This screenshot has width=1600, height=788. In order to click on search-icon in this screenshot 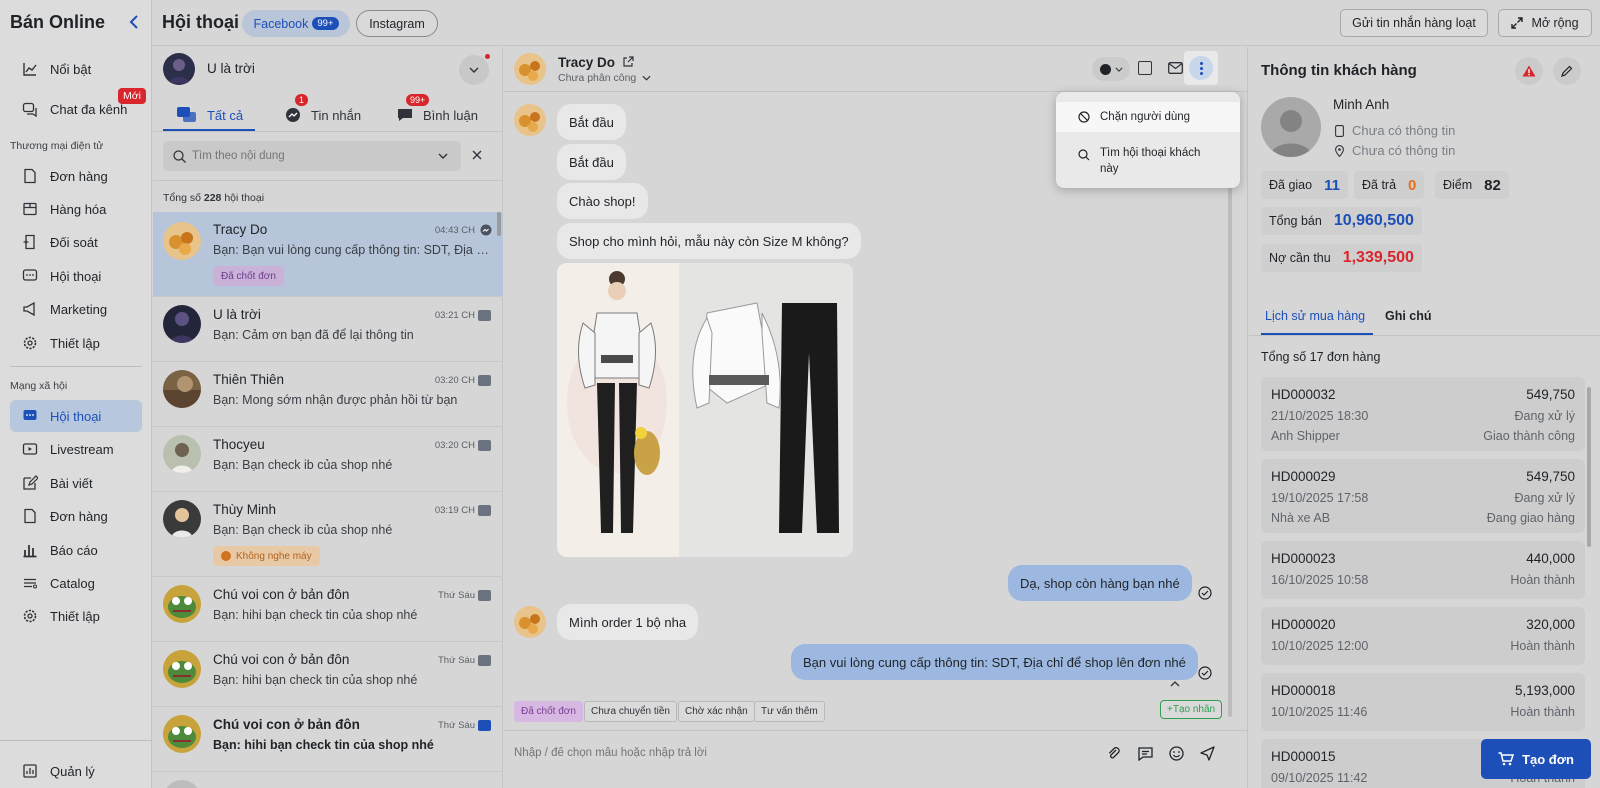, I will do `click(179, 156)`.